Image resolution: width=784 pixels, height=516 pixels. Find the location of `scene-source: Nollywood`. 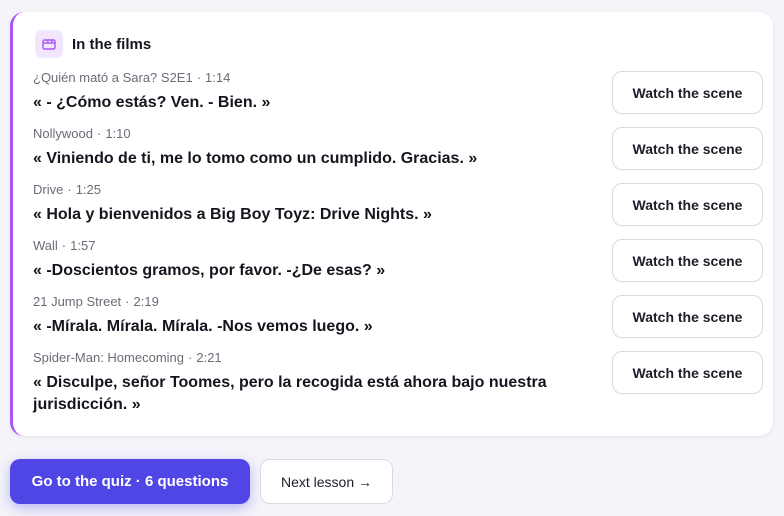

scene-source: Nollywood is located at coordinates (63, 133).